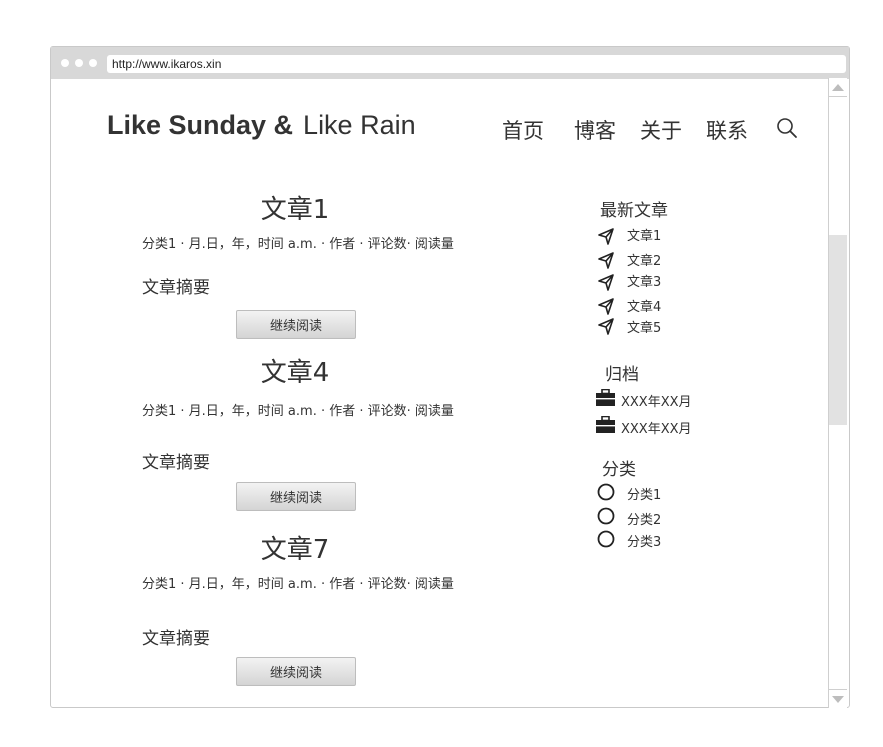 Image resolution: width=883 pixels, height=747 pixels. Describe the element at coordinates (644, 540) in the screenshot. I see `category-link: 分类3` at that location.